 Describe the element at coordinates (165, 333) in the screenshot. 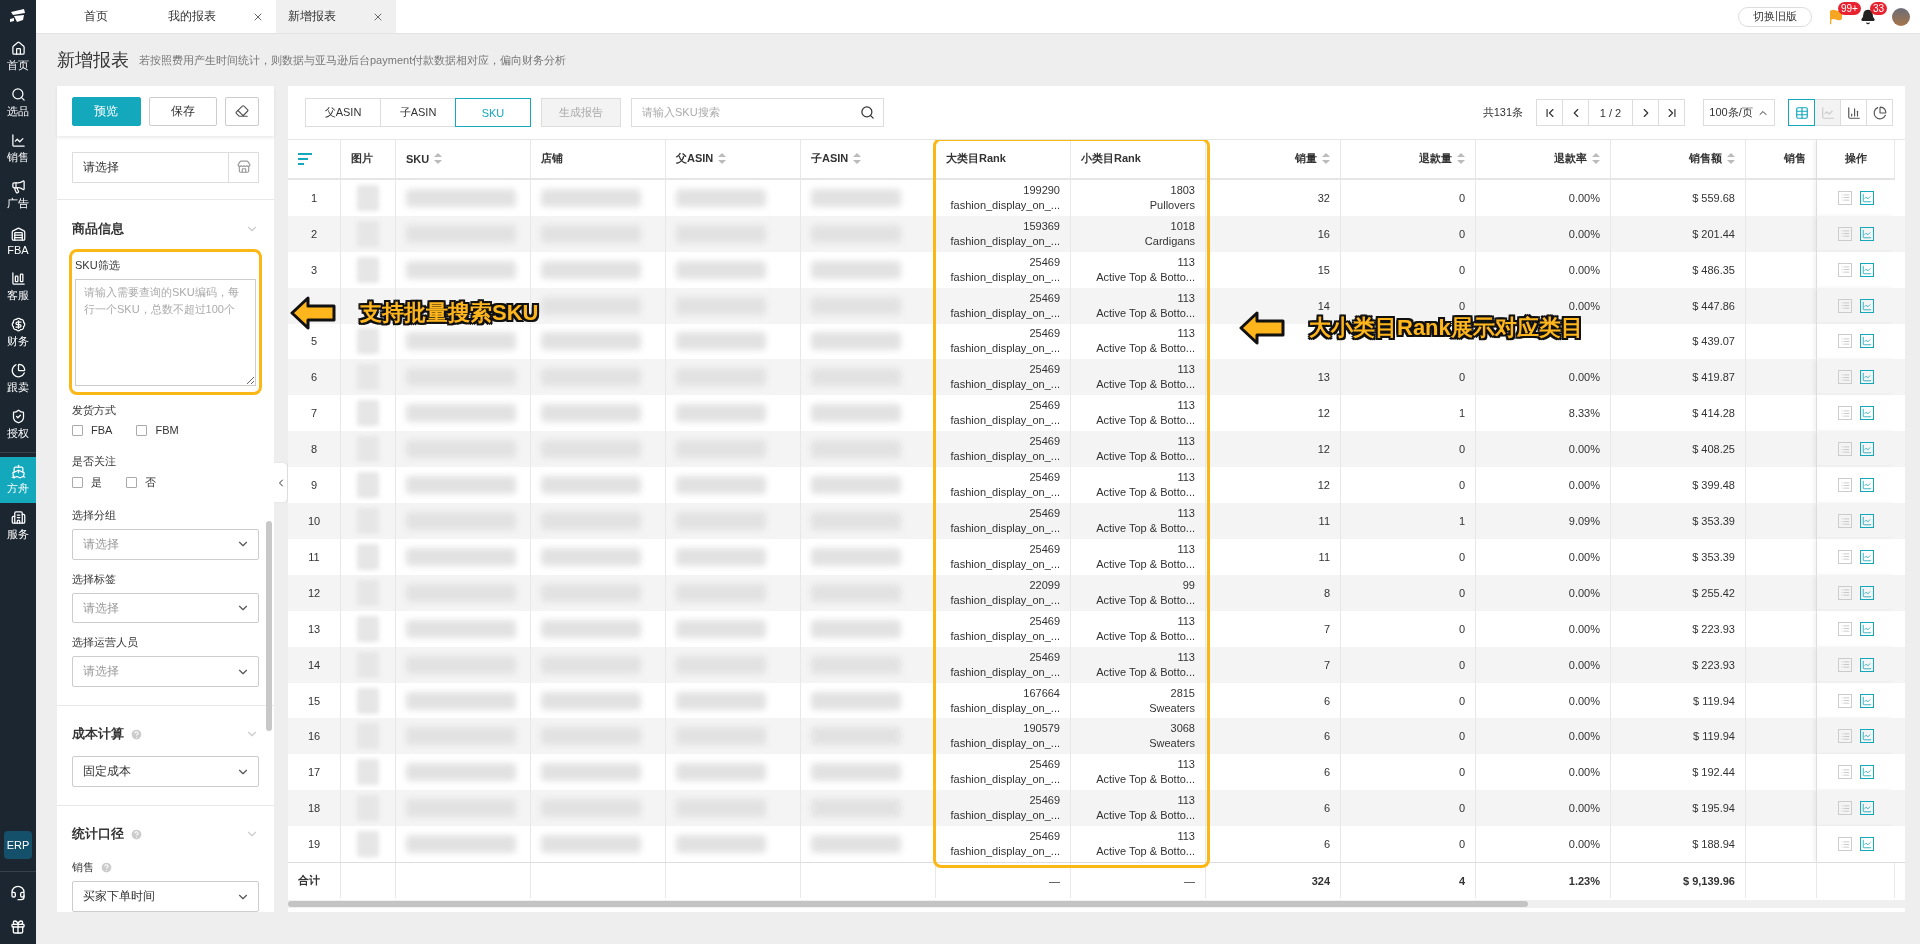

I see `sku-input-field: 请输入需要查询的SKU编码，每行一个SKU，总数不超过100个` at that location.